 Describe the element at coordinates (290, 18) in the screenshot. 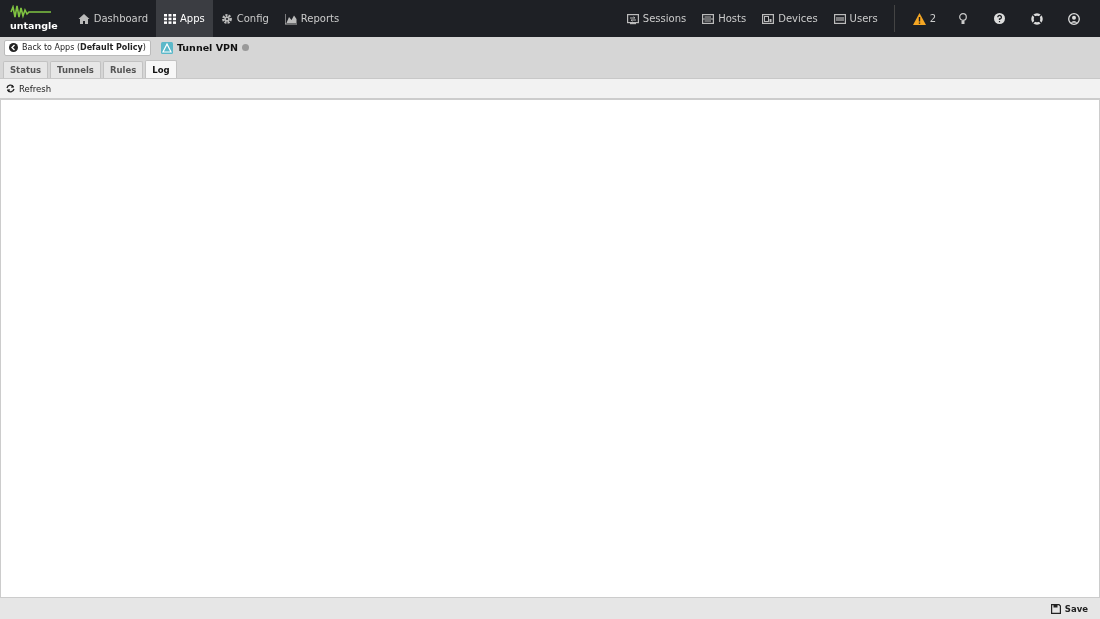

I see `area-chart-icon` at that location.